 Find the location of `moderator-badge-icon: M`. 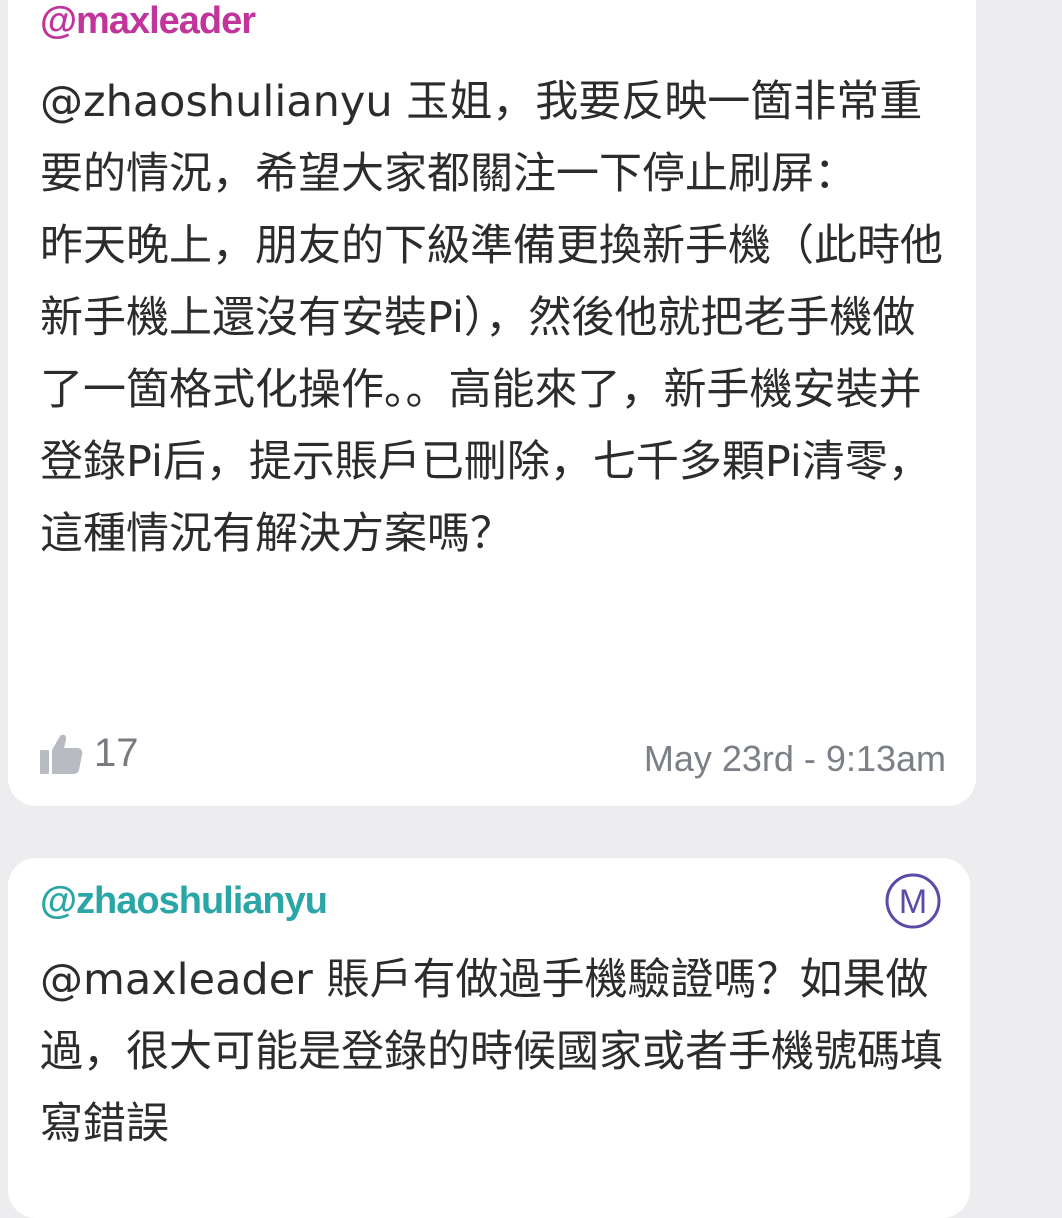

moderator-badge-icon: M is located at coordinates (913, 901).